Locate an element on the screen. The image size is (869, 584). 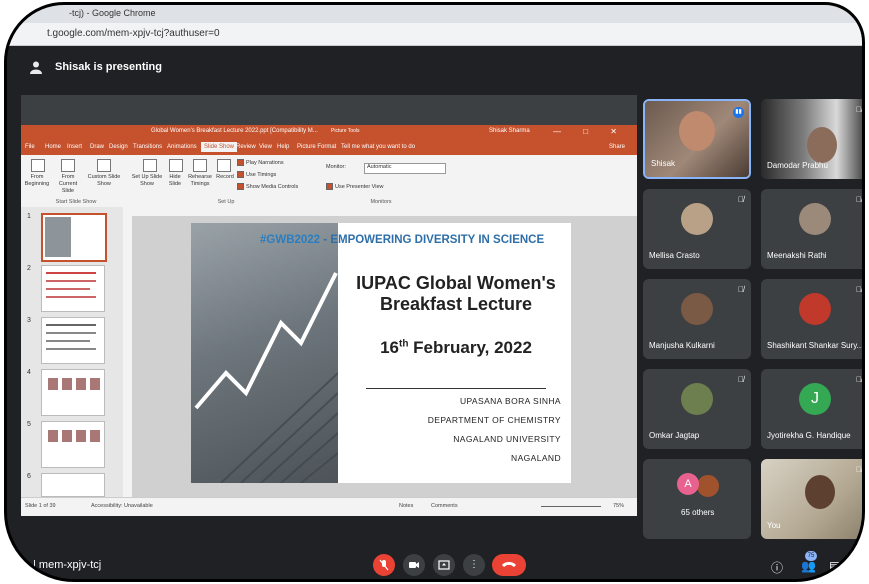
monitor-select: Automatic is located at coordinates (405, 168).